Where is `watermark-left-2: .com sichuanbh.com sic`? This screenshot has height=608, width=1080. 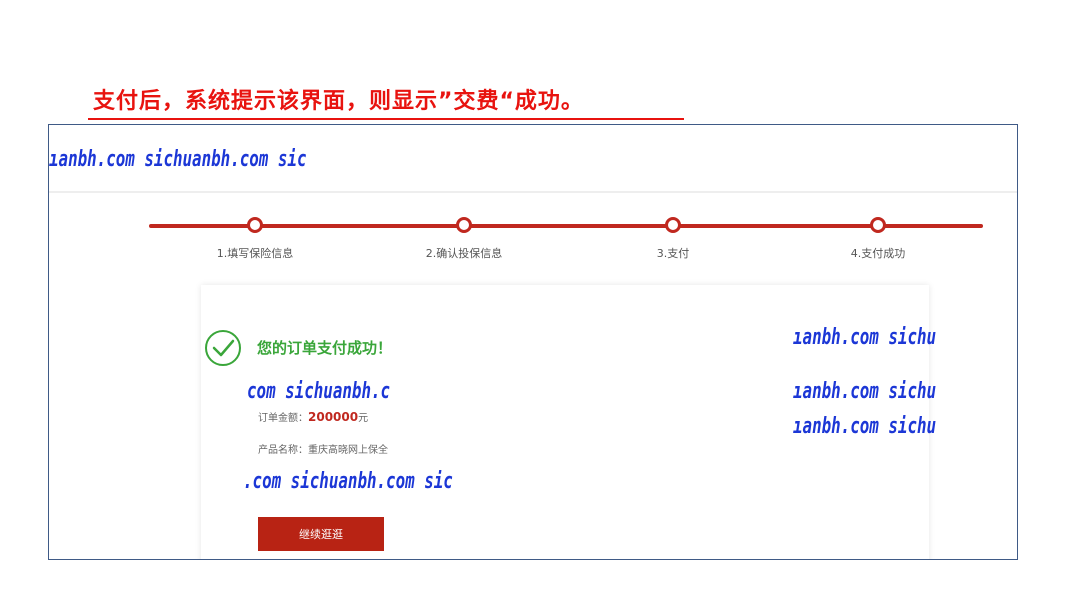 watermark-left-2: .com sichuanbh.com sic is located at coordinates (348, 481).